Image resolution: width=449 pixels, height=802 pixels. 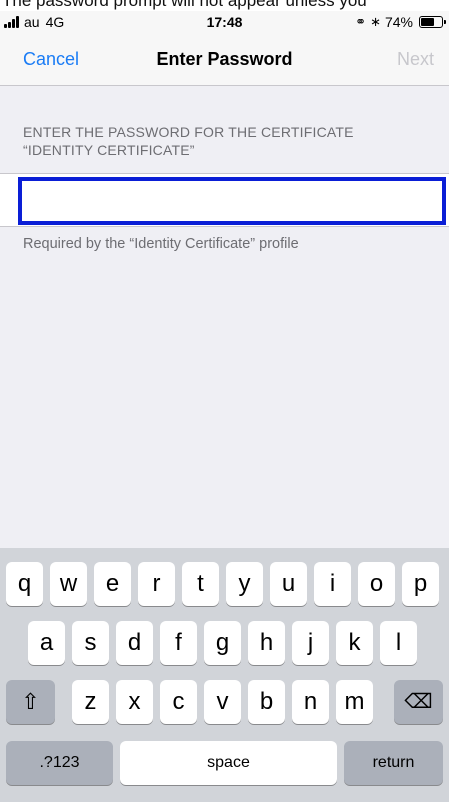 I want to click on key-l: l, so click(x=398, y=643).